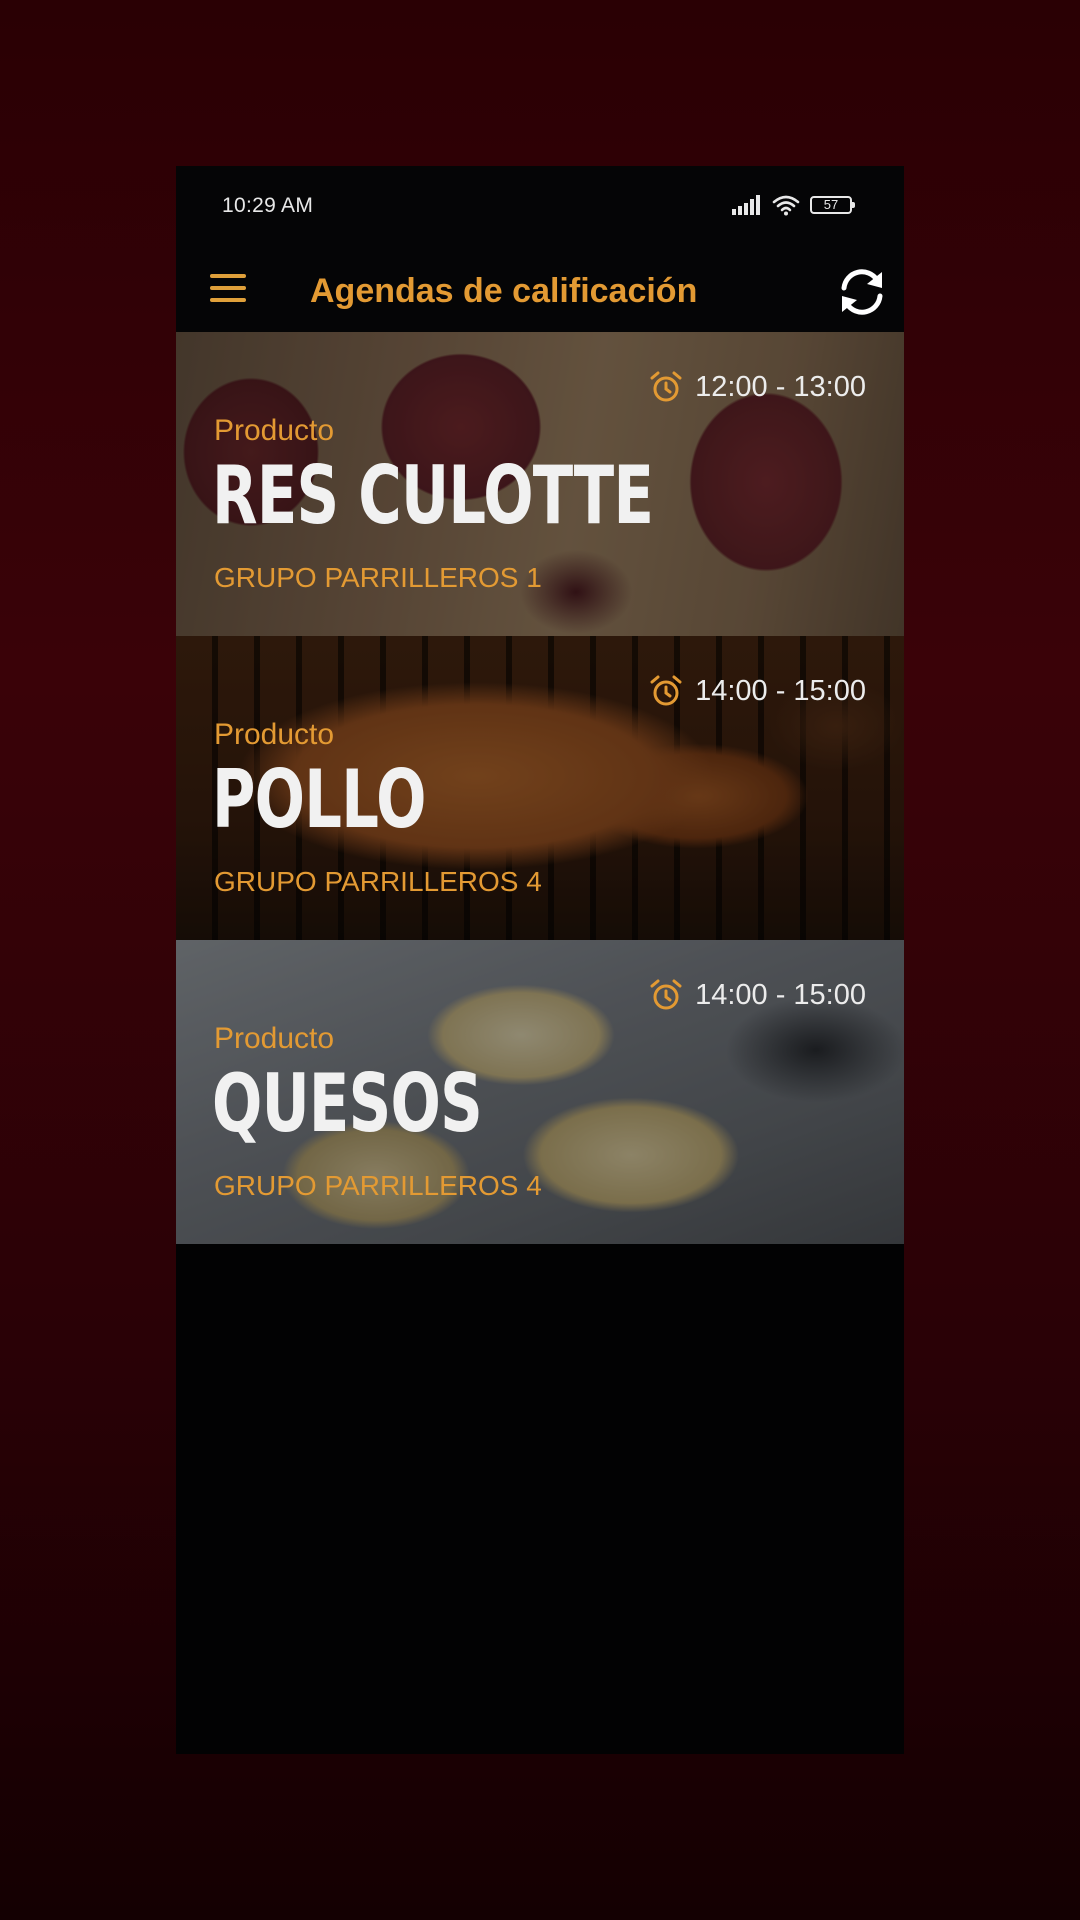 This screenshot has height=1920, width=1080. I want to click on card-group: GRUPO PARRILLEROS 1, so click(378, 577).